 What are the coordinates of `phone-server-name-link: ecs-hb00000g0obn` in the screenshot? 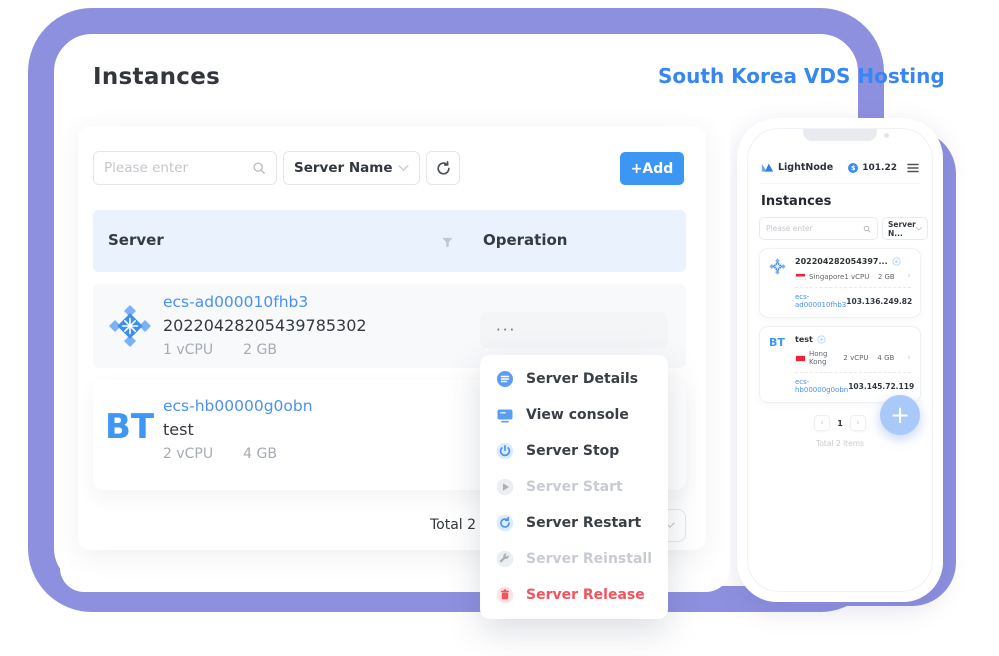 It's located at (821, 386).